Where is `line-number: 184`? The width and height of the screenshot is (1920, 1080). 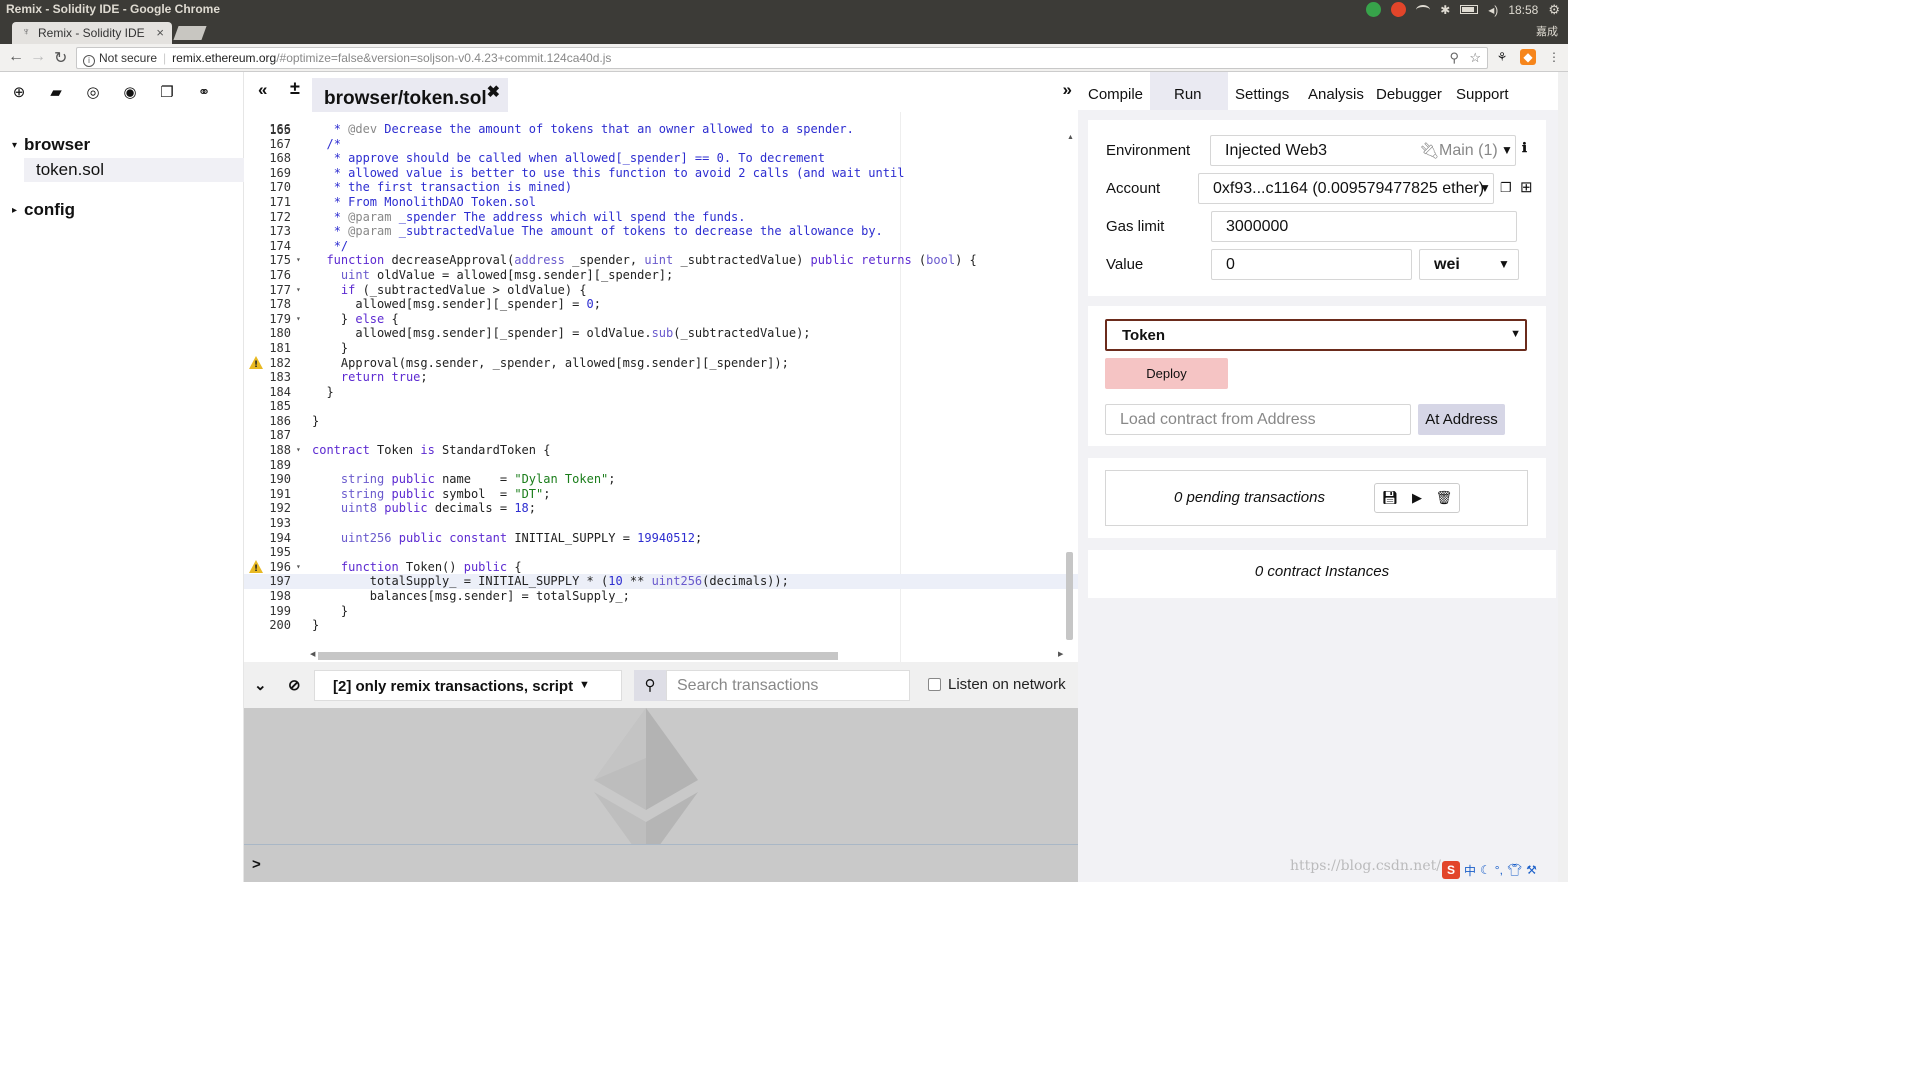 line-number: 184 is located at coordinates (267, 392).